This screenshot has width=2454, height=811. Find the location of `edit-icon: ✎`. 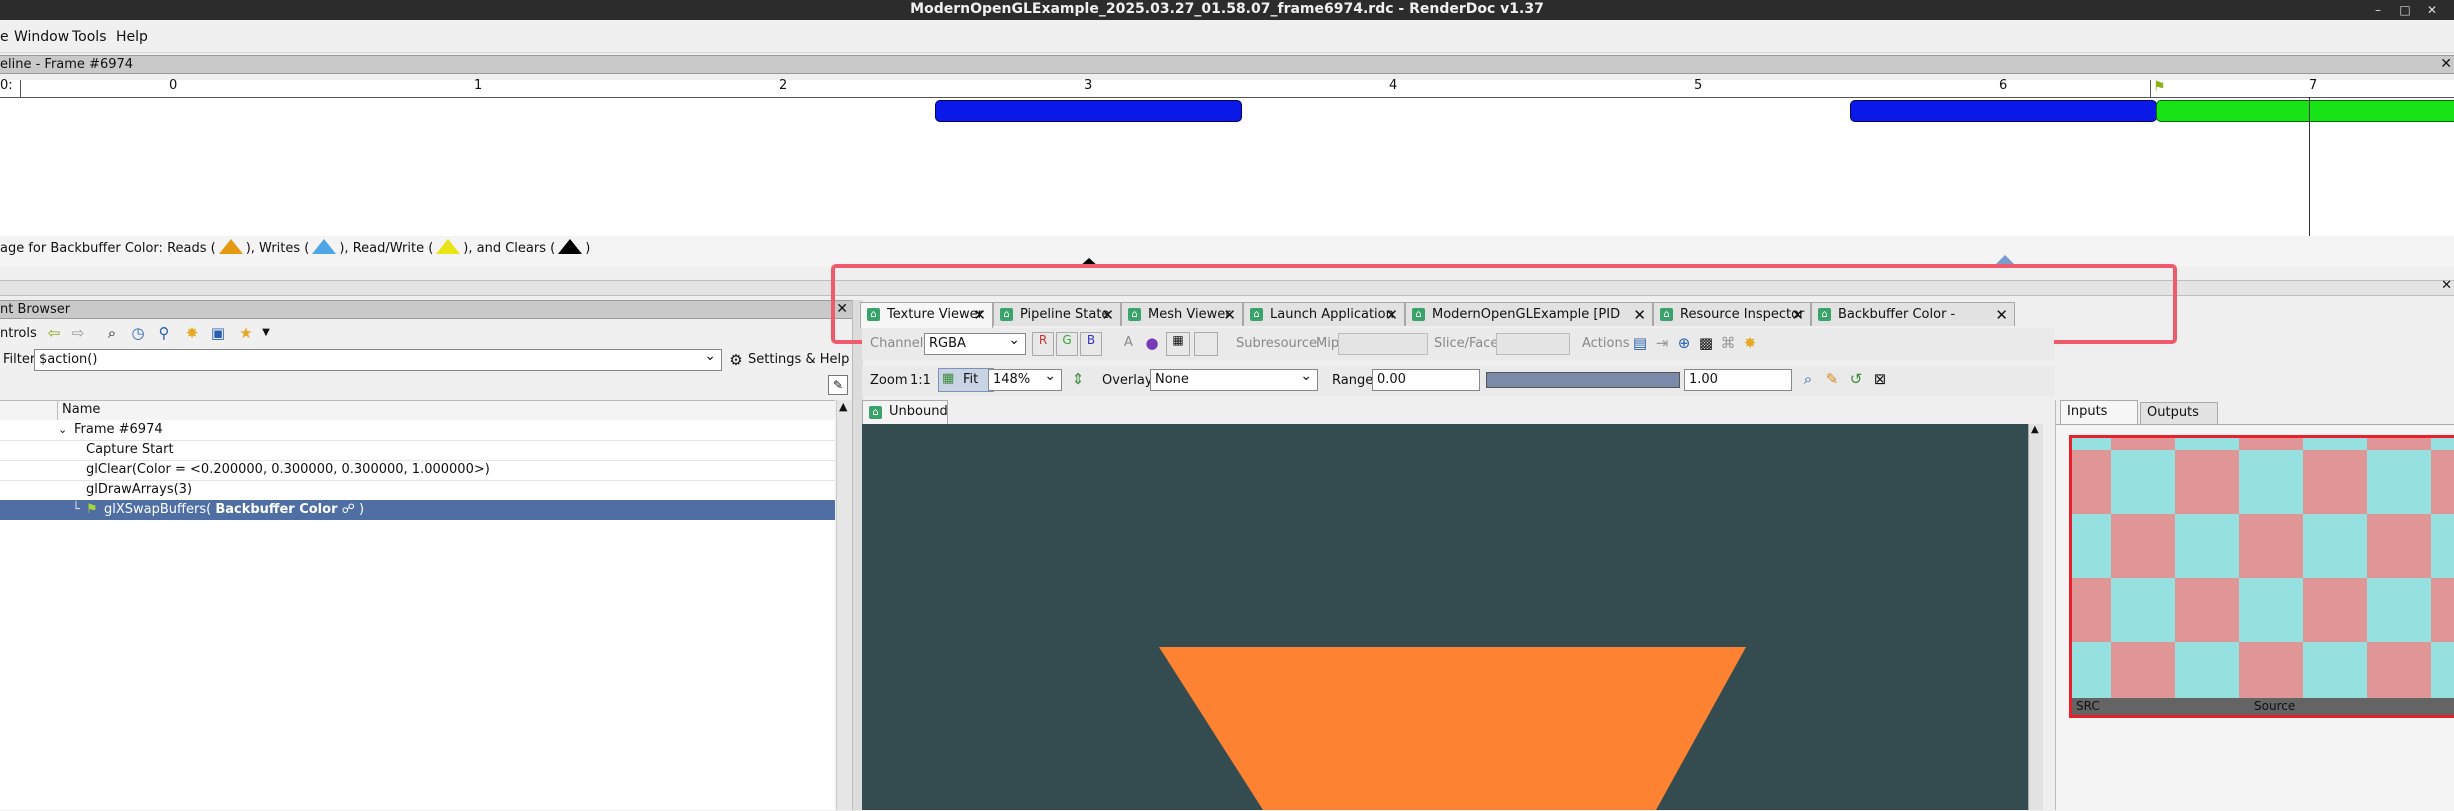

edit-icon: ✎ is located at coordinates (838, 385).